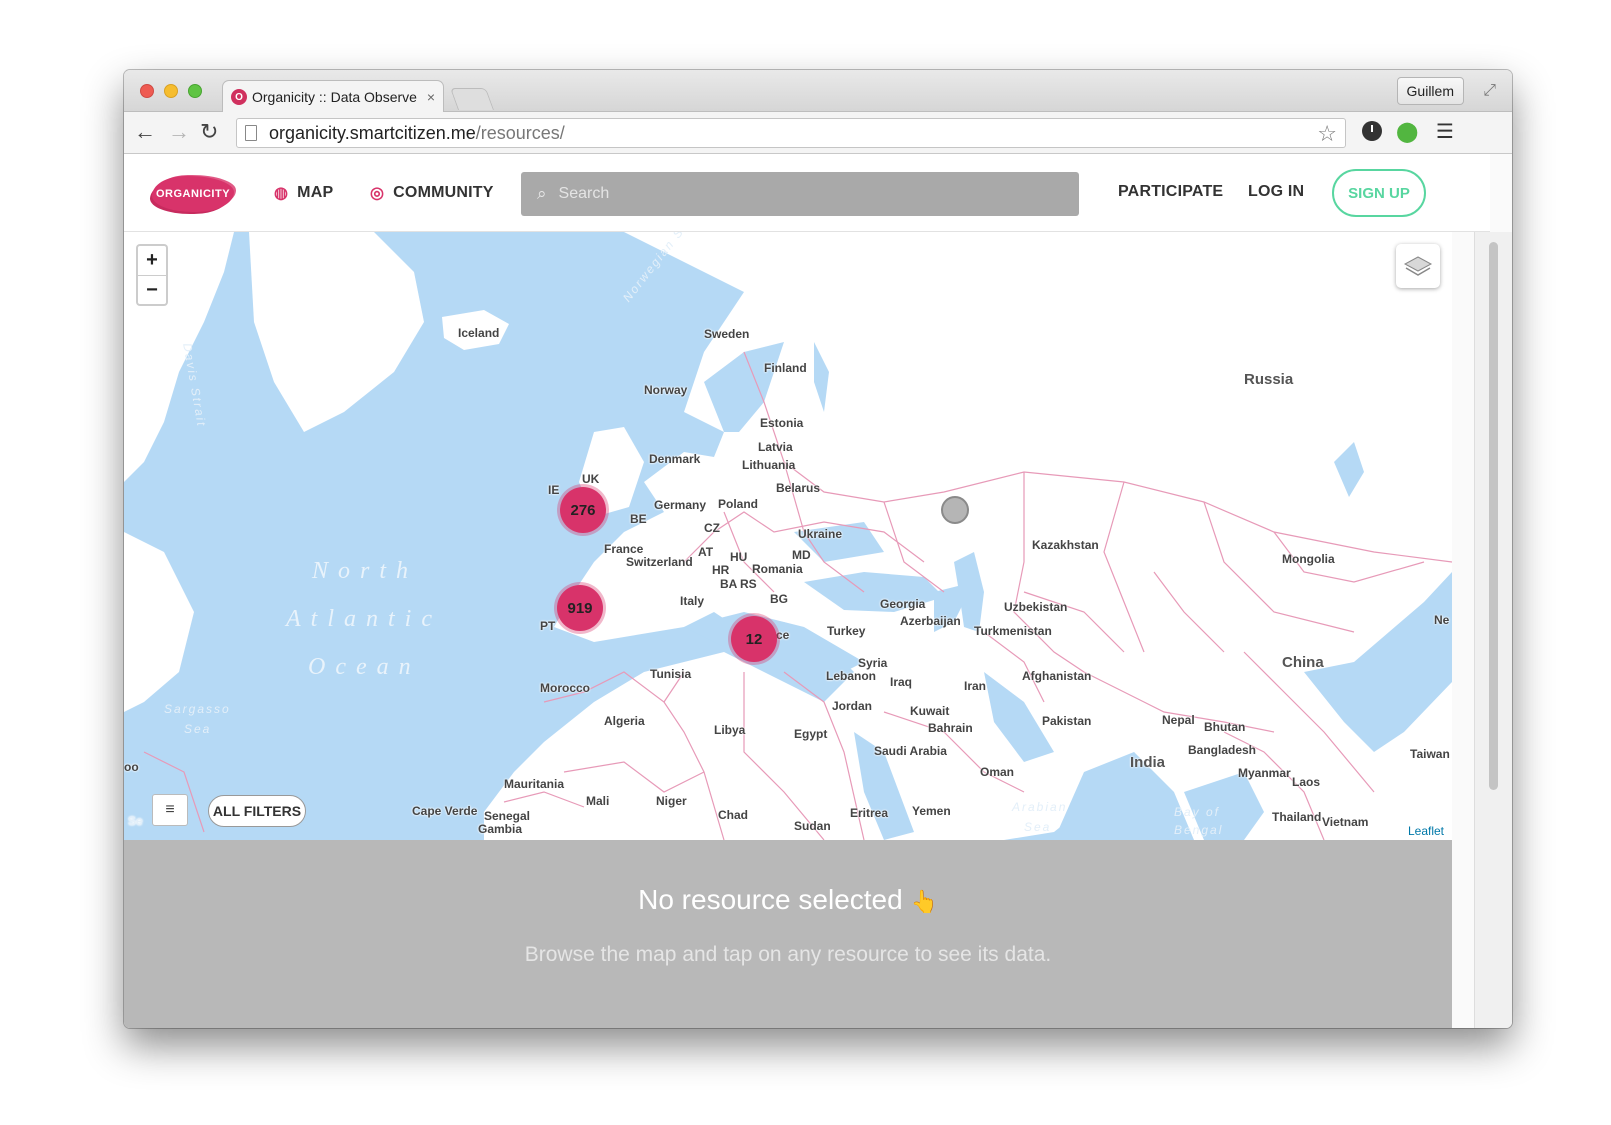 The image size is (1611, 1125). What do you see at coordinates (372, 132) in the screenshot?
I see `url-host: organicity.smartcitizen.me` at bounding box center [372, 132].